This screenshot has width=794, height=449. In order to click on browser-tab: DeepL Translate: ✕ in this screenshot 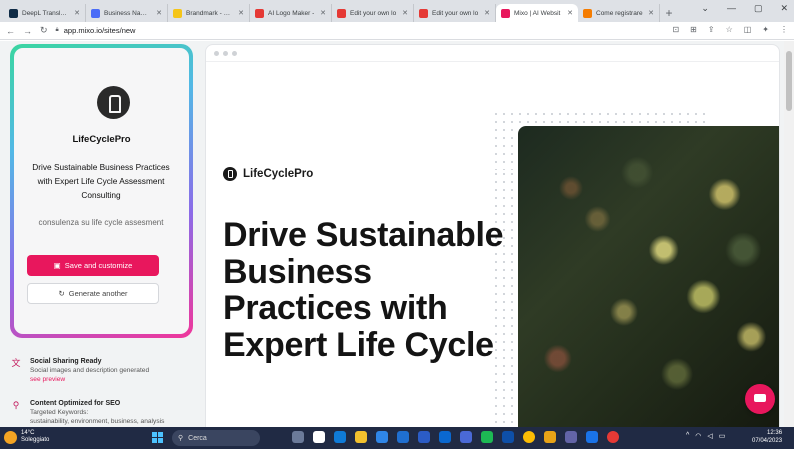, I will do `click(45, 13)`.